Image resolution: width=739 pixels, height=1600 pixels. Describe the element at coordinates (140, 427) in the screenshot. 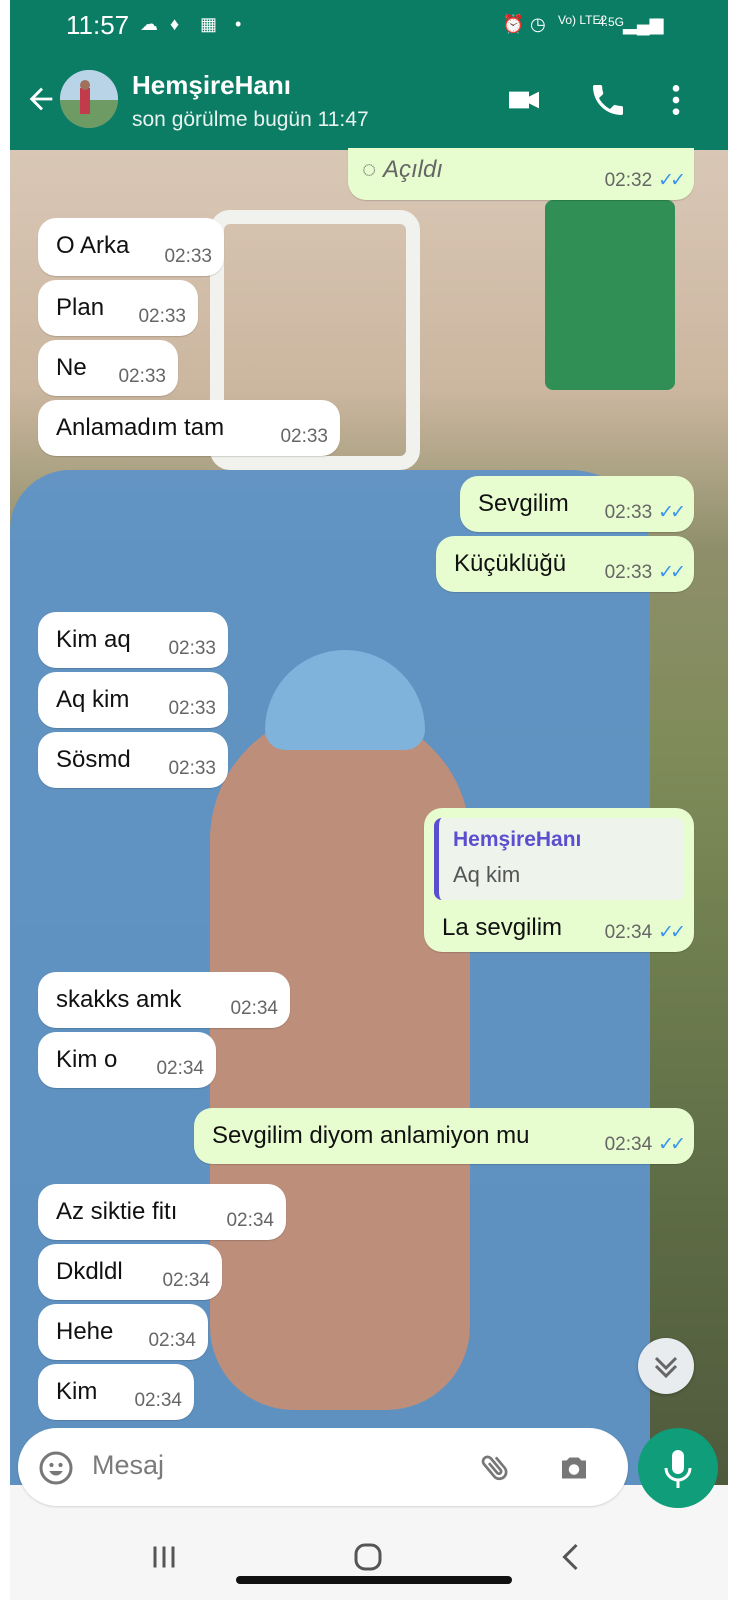

I see `message-text: Anlamadım tam` at that location.